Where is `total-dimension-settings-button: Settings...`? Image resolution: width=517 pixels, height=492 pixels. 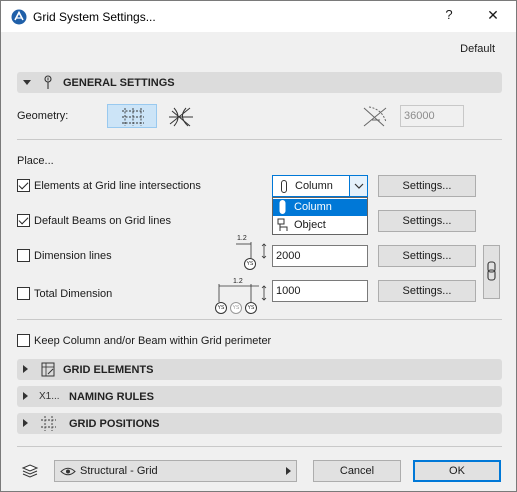
total-dimension-settings-button: Settings... is located at coordinates (427, 291).